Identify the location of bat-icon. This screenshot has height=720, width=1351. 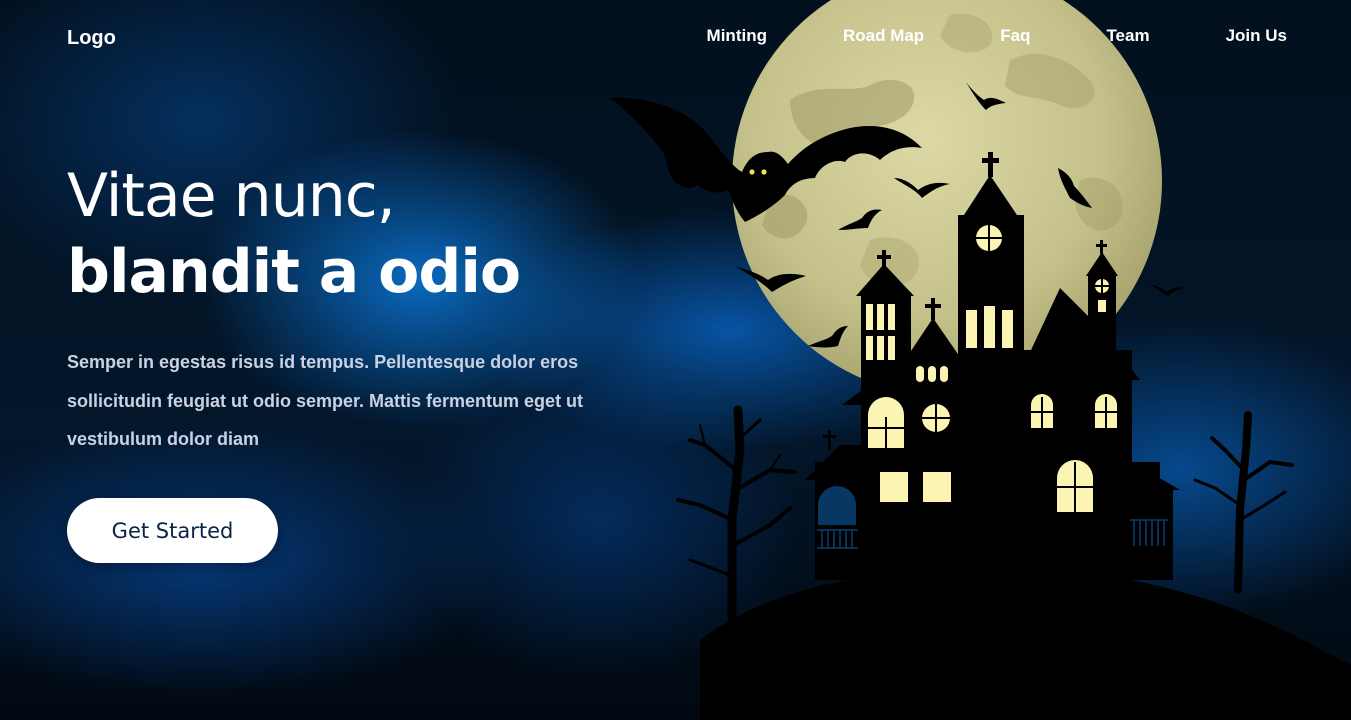
(1166, 290).